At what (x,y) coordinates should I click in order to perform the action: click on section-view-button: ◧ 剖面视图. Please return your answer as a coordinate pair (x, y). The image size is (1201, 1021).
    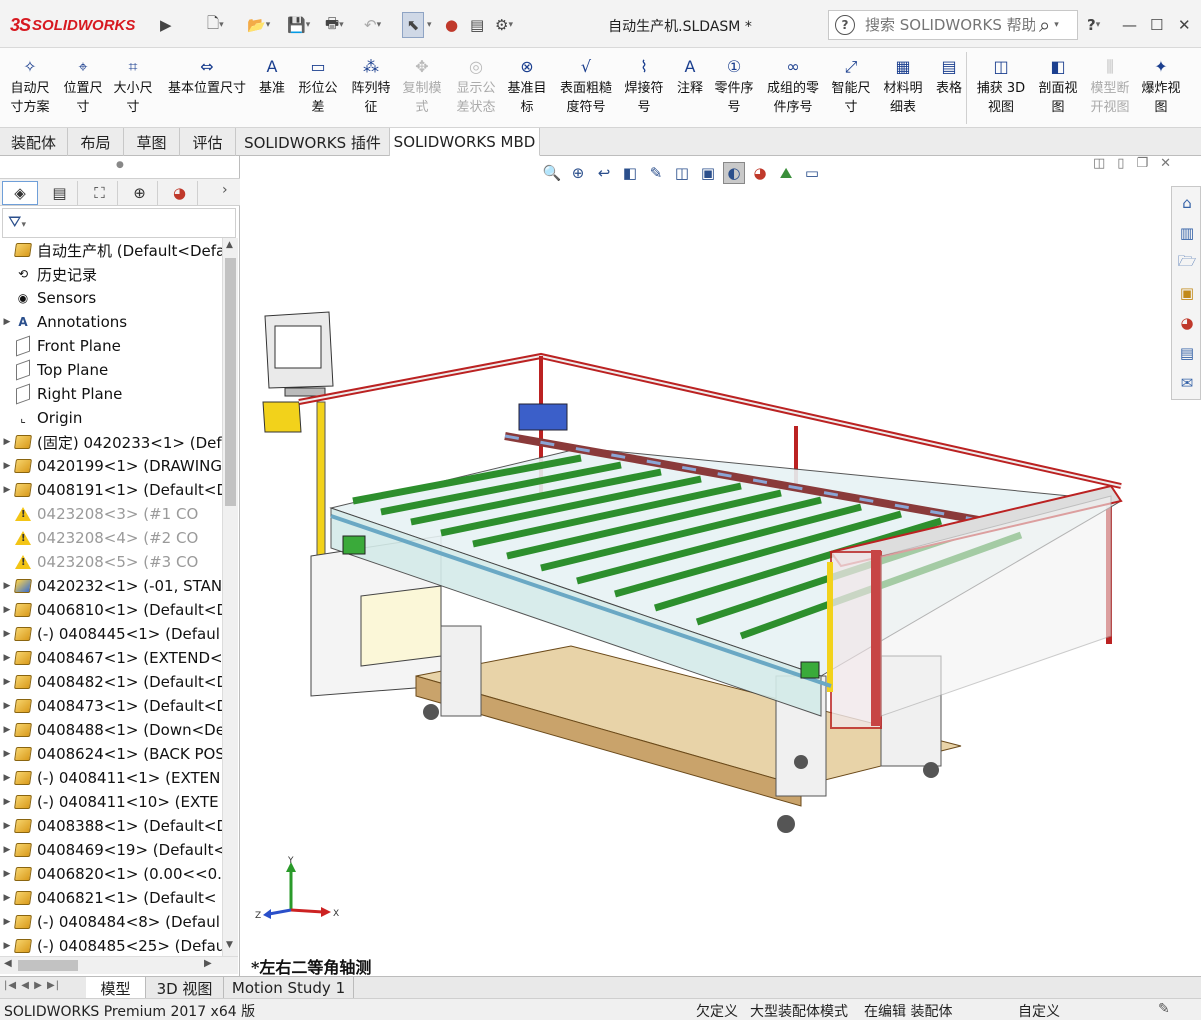
    Looking at the image, I should click on (1058, 85).